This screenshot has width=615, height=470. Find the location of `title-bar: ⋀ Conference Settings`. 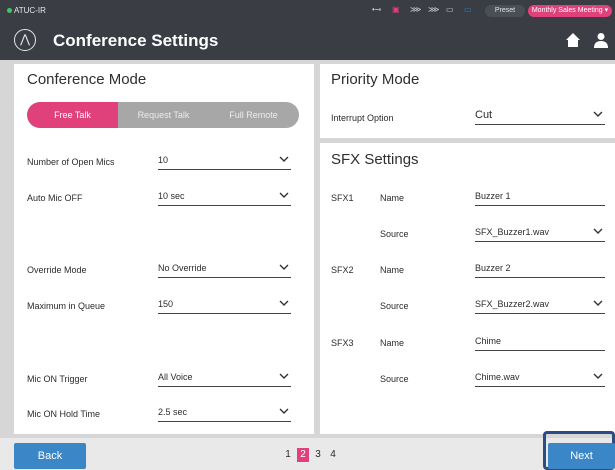

title-bar: ⋀ Conference Settings is located at coordinates (307, 41).